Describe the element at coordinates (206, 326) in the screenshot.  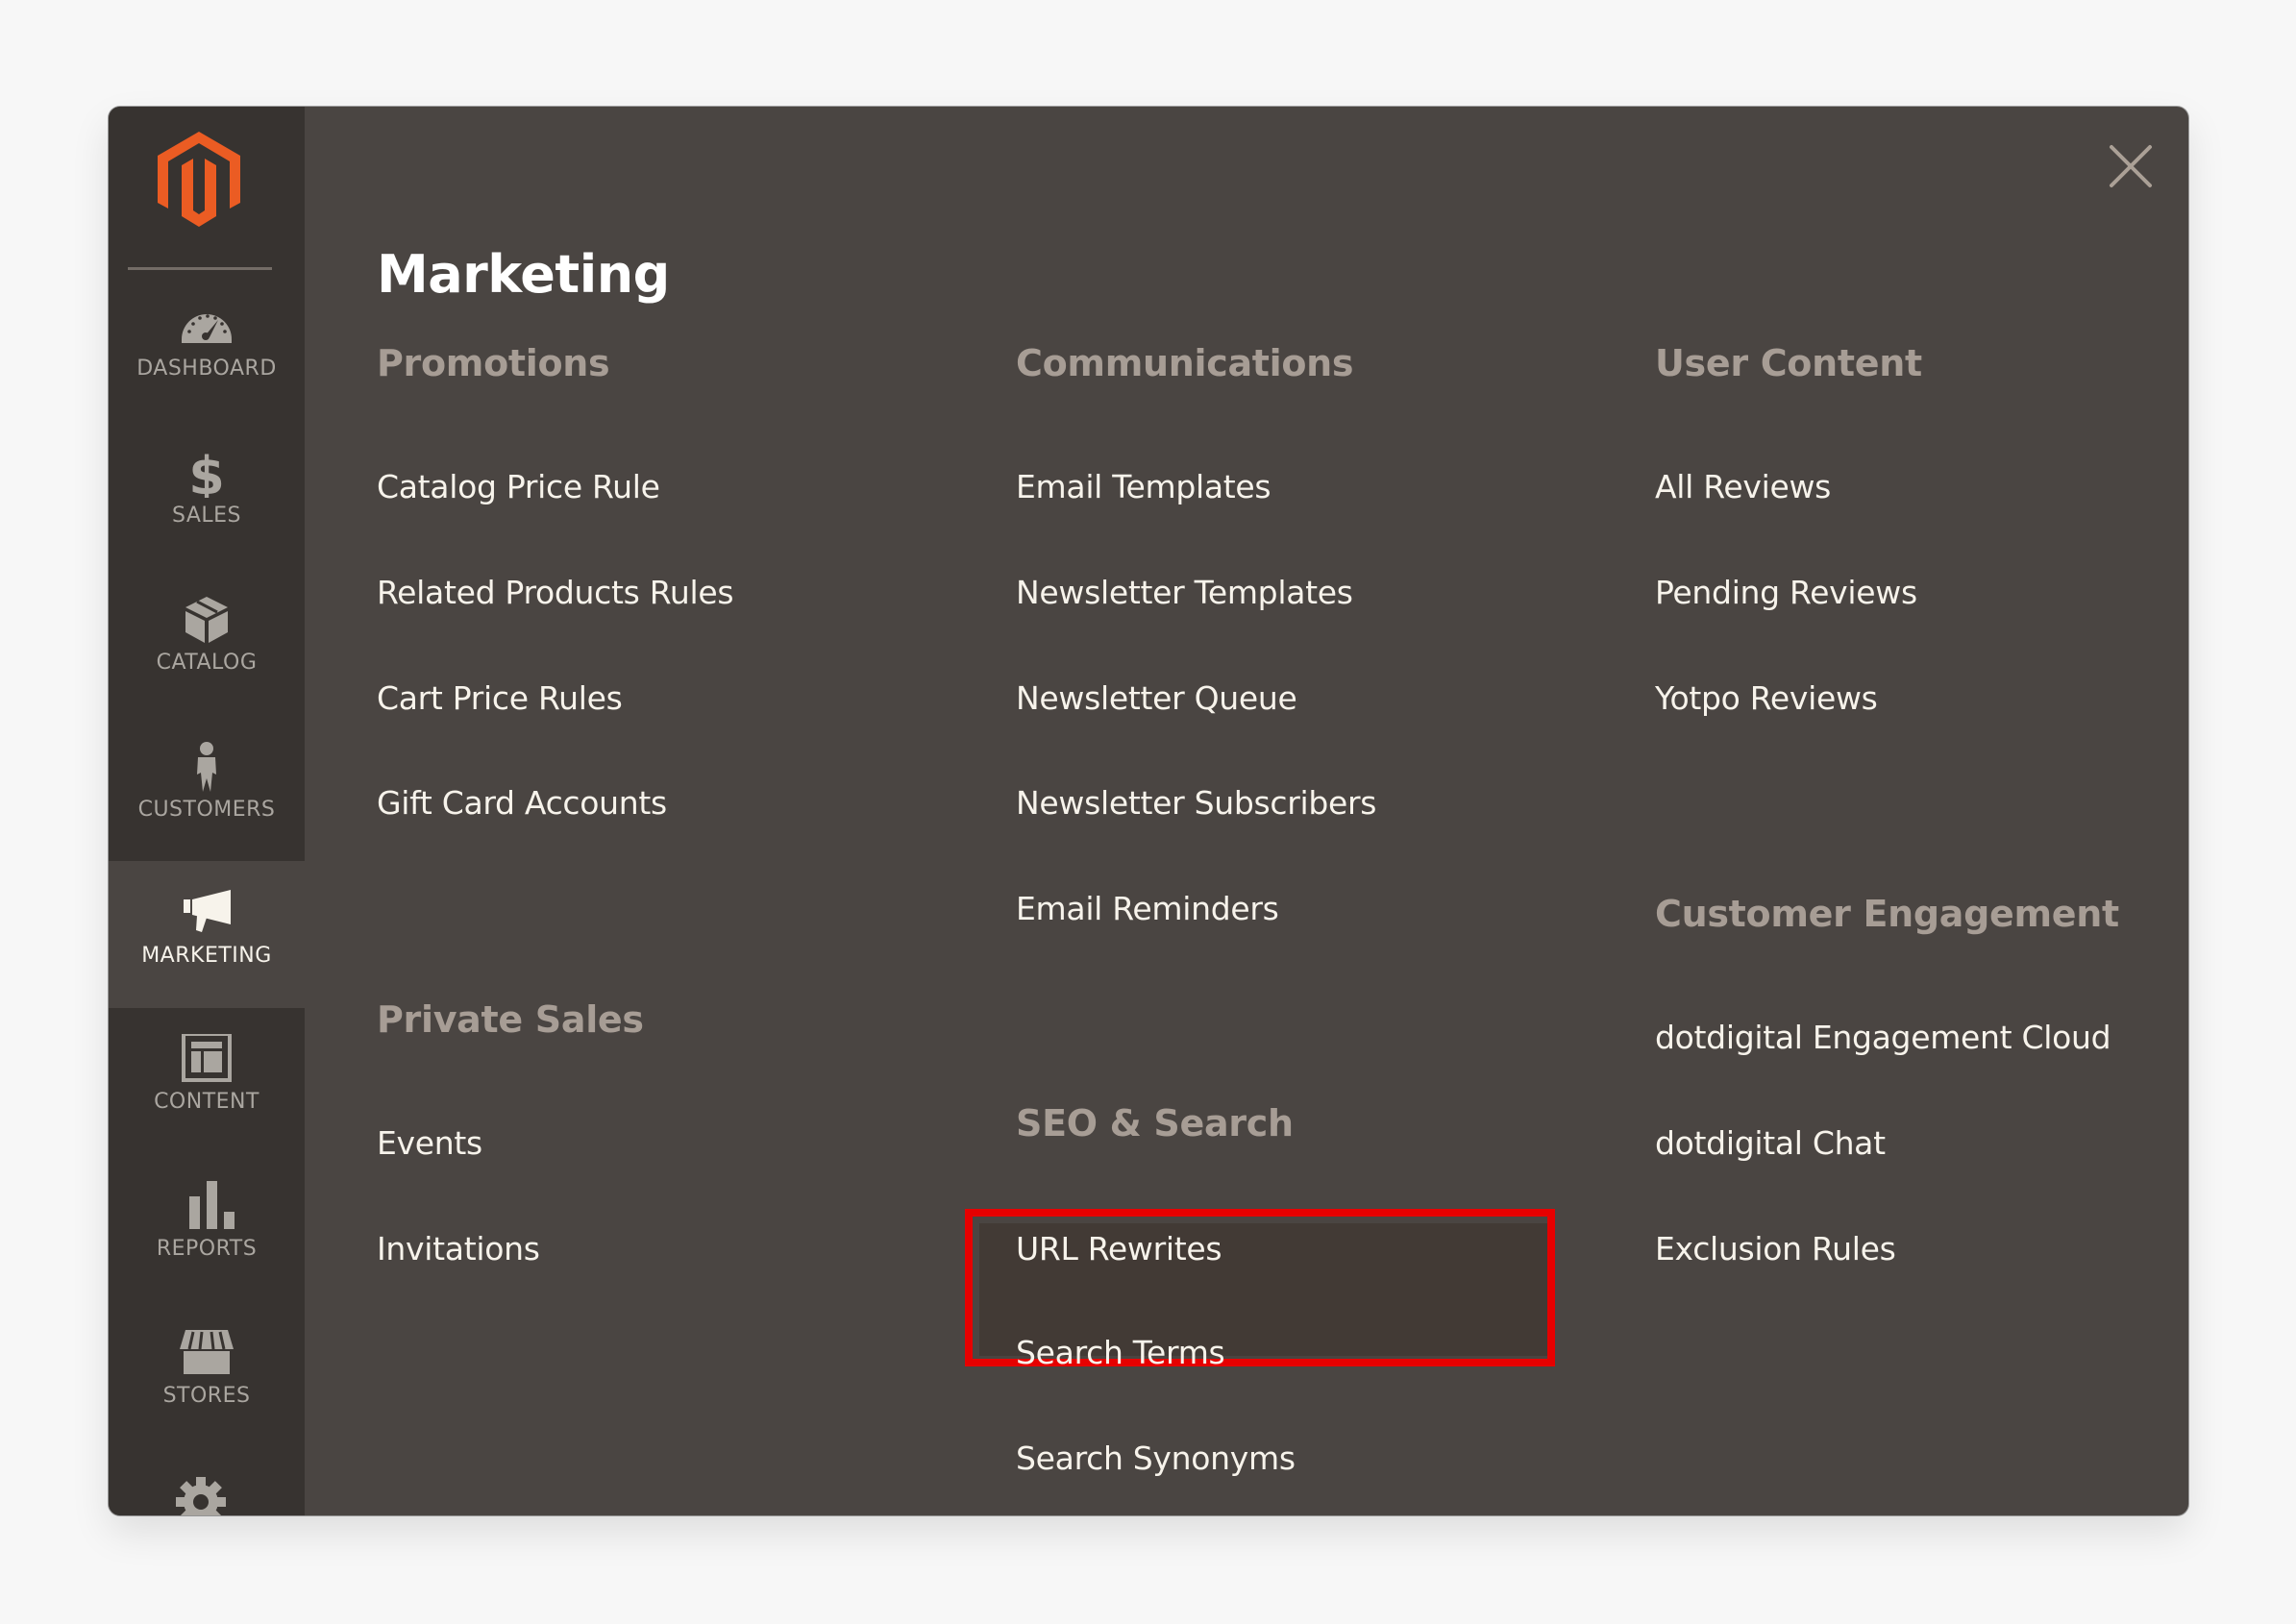
I see `dashboard-icon` at that location.